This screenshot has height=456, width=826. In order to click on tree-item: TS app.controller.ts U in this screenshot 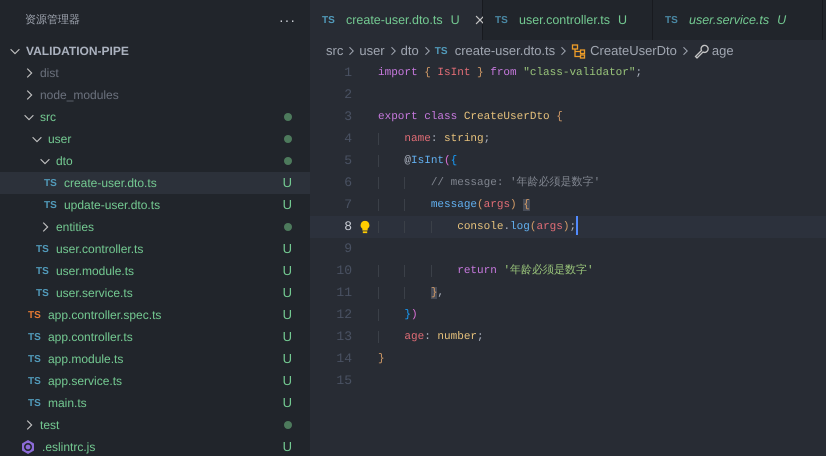, I will do `click(155, 337)`.